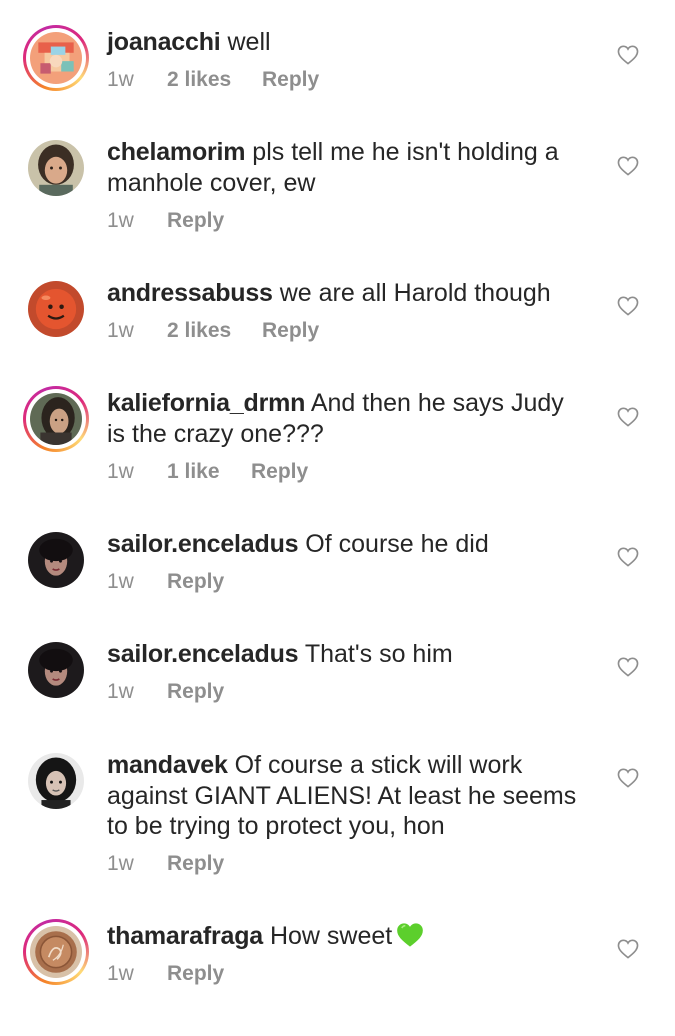 Image resolution: width=675 pixels, height=1036 pixels. Describe the element at coordinates (176, 152) in the screenshot. I see `comment-username: chelamorim` at that location.